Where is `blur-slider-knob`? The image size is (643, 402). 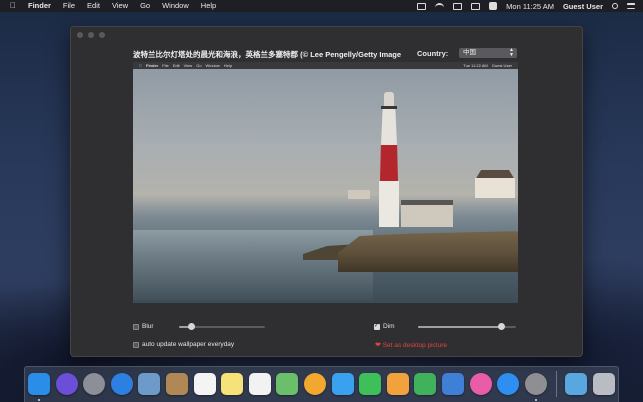 blur-slider-knob is located at coordinates (192, 326).